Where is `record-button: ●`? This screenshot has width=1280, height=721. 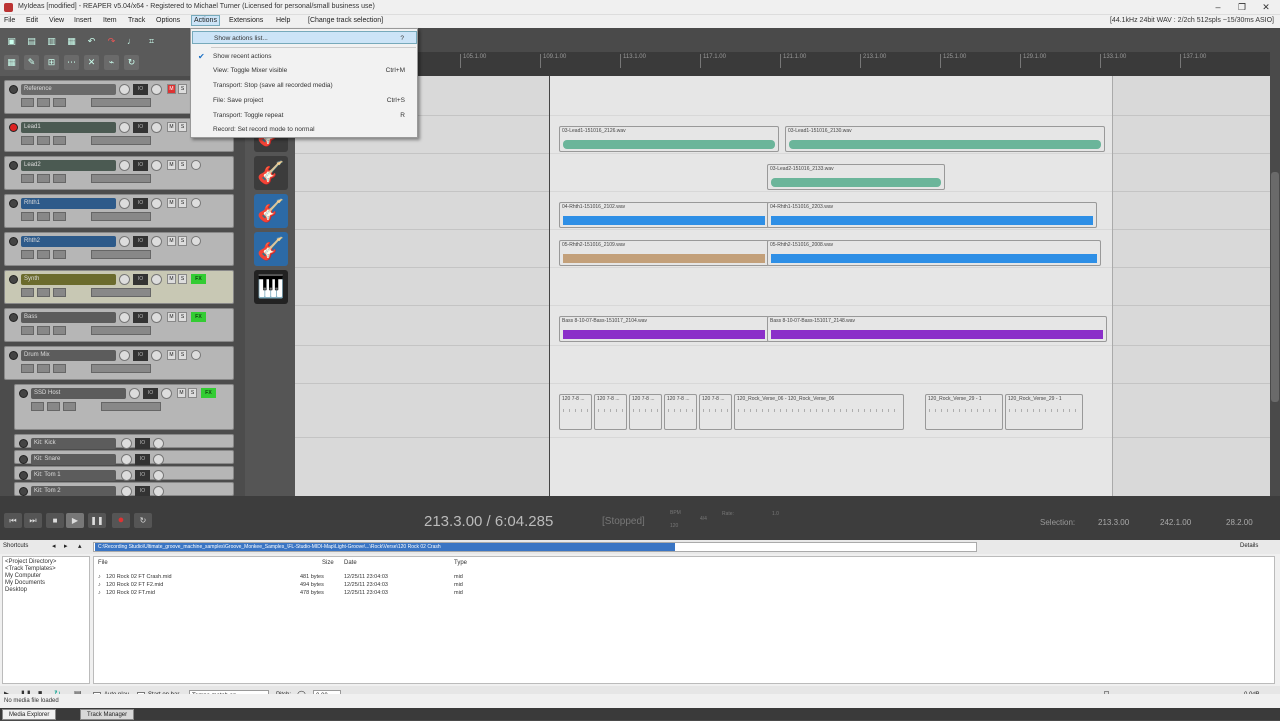
record-button: ● is located at coordinates (121, 520).